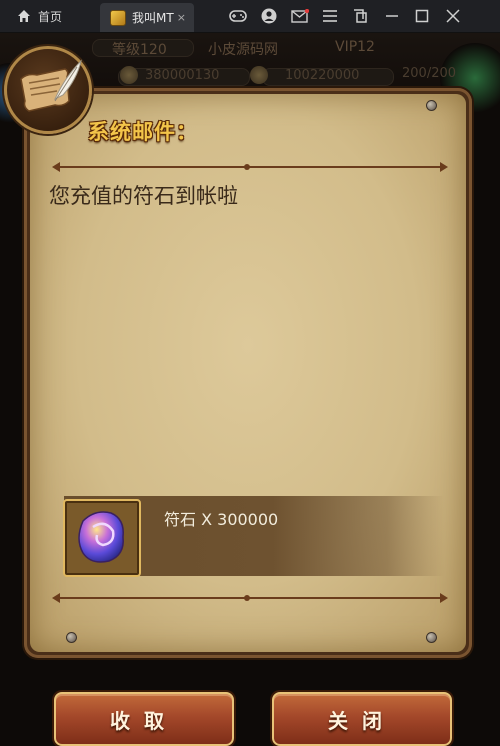 The height and width of the screenshot is (746, 500). What do you see at coordinates (143, 196) in the screenshot?
I see `mail-message: 您充值的符石到帐啦` at bounding box center [143, 196].